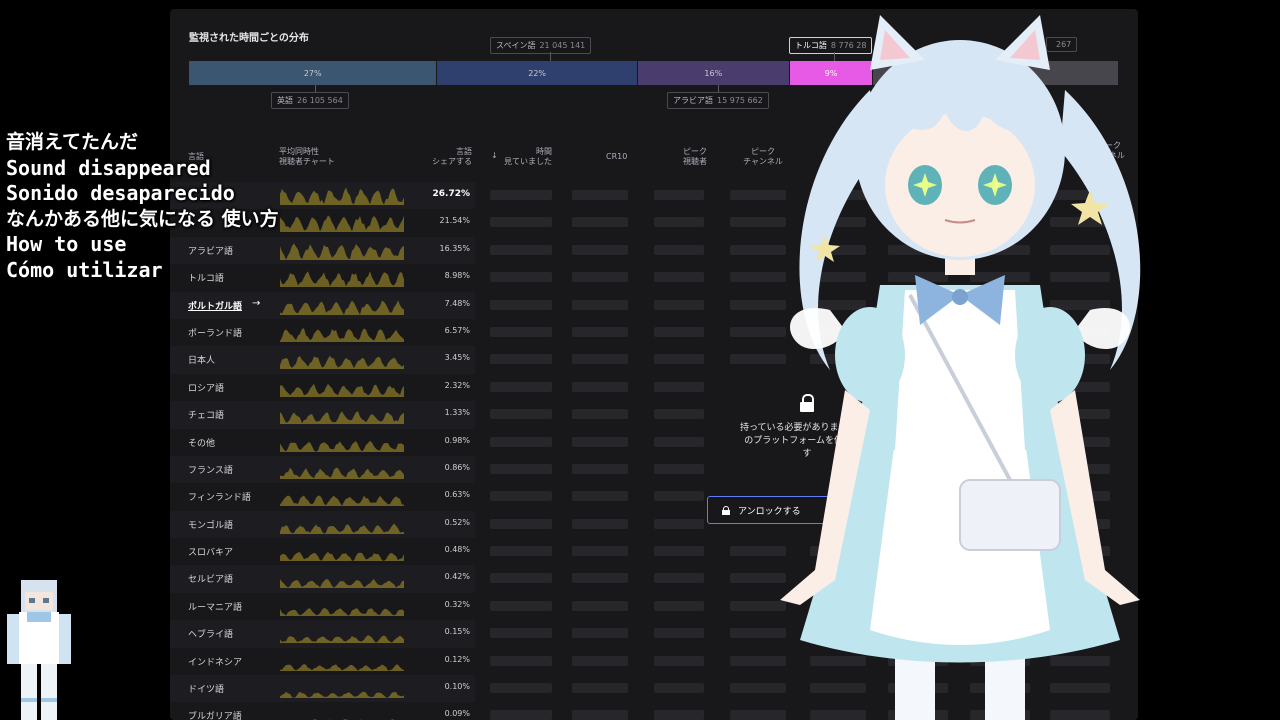 The height and width of the screenshot is (720, 1280). Describe the element at coordinates (206, 416) in the screenshot. I see `language-name: チェコ語` at that location.